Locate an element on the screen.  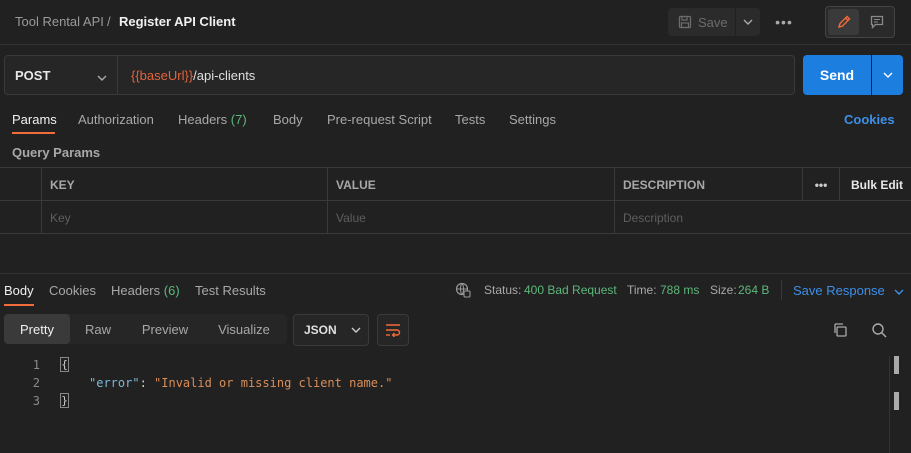
language-select: JSON is located at coordinates (331, 330).